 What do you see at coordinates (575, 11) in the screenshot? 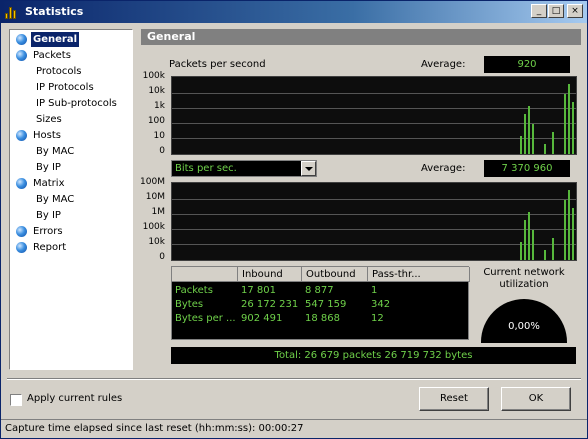
I see `close-button: ×` at bounding box center [575, 11].